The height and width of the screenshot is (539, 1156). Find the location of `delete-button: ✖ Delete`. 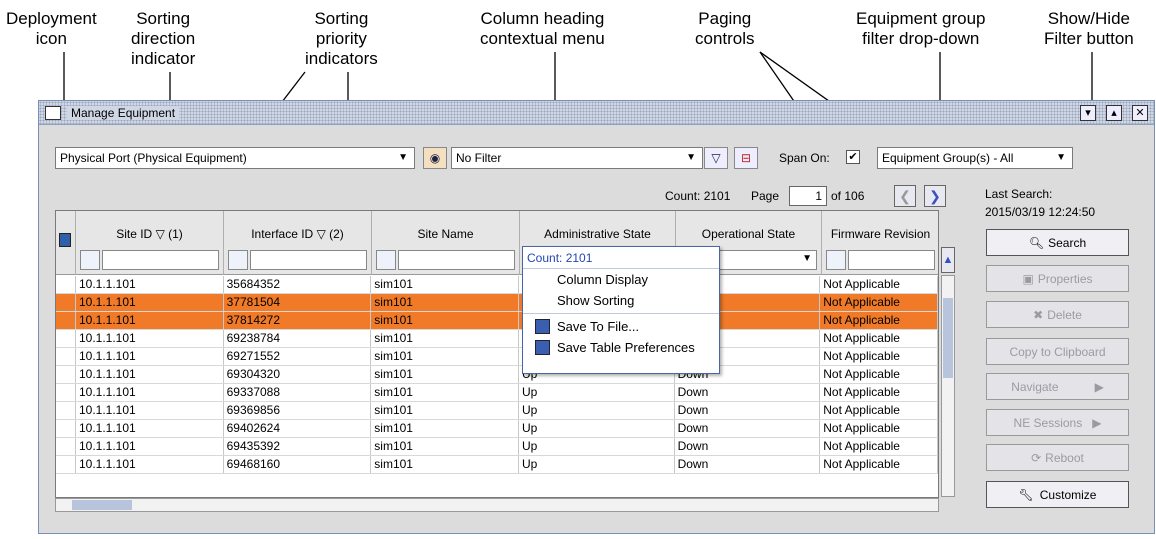

delete-button: ✖ Delete is located at coordinates (1057, 314).